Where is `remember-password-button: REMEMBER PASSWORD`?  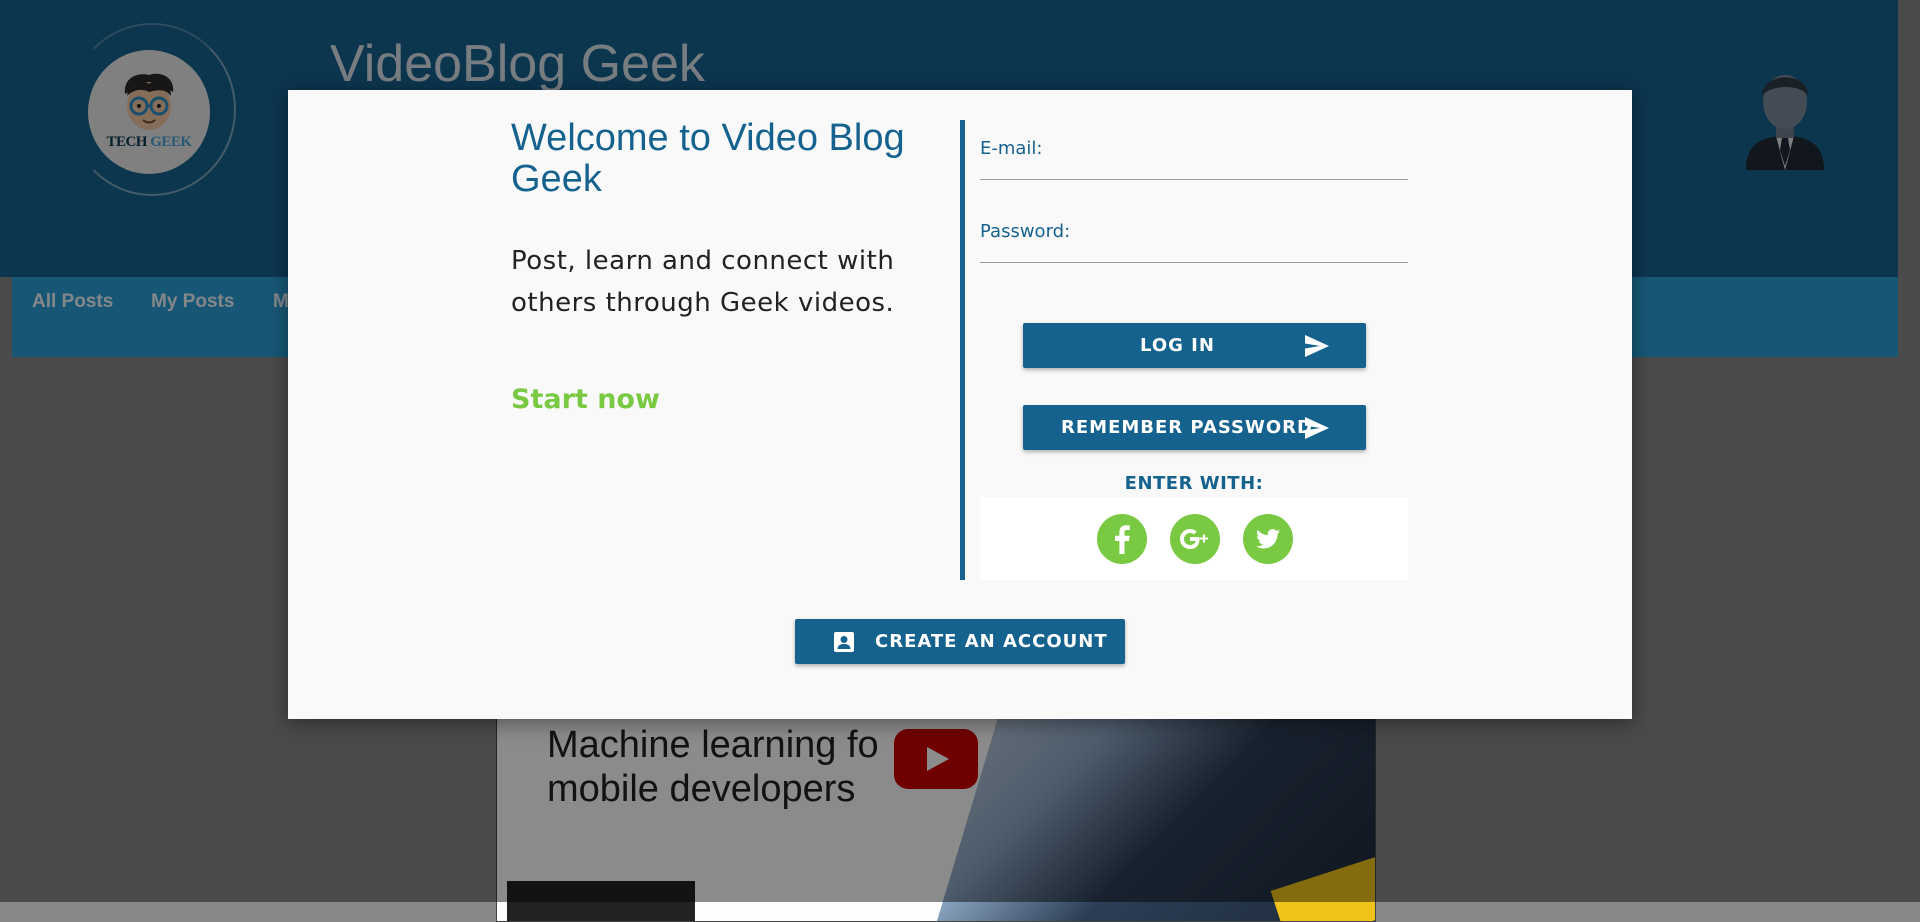 remember-password-button: REMEMBER PASSWORD is located at coordinates (1194, 427).